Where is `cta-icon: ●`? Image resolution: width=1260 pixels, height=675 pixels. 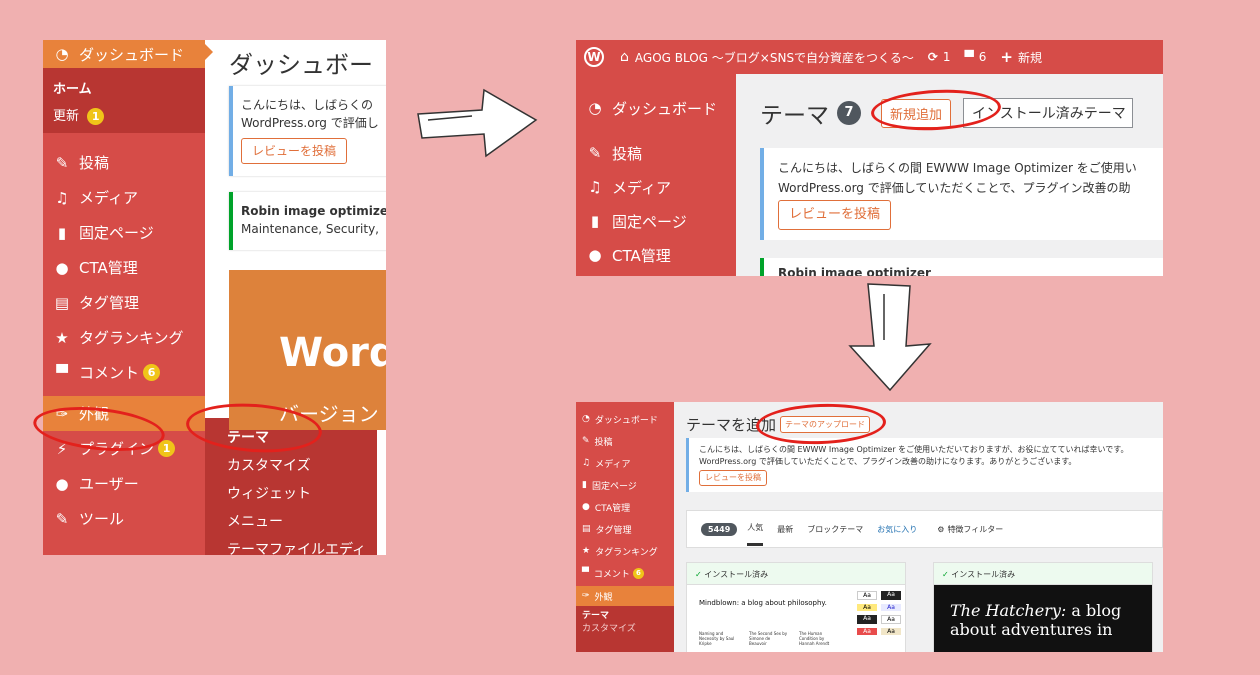 cta-icon: ● is located at coordinates (62, 267).